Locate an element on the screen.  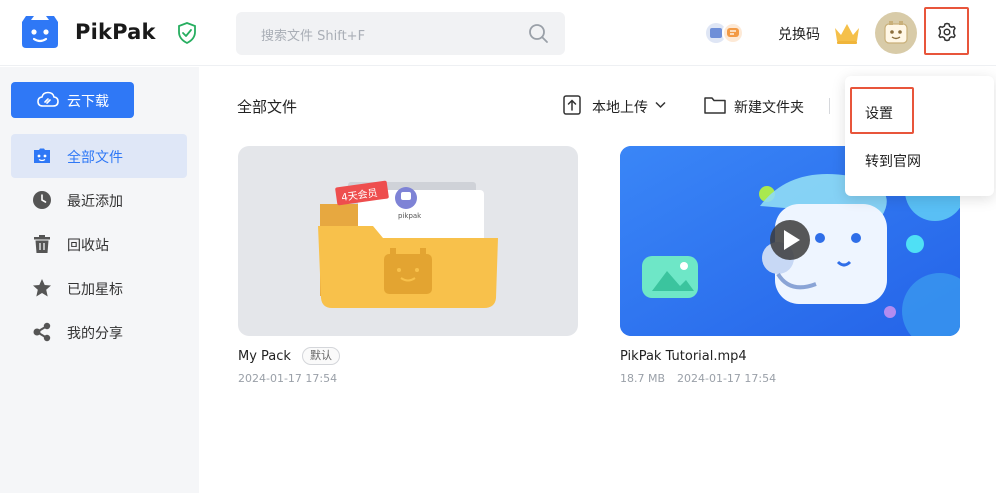
folder-icon is located at coordinates (715, 105).